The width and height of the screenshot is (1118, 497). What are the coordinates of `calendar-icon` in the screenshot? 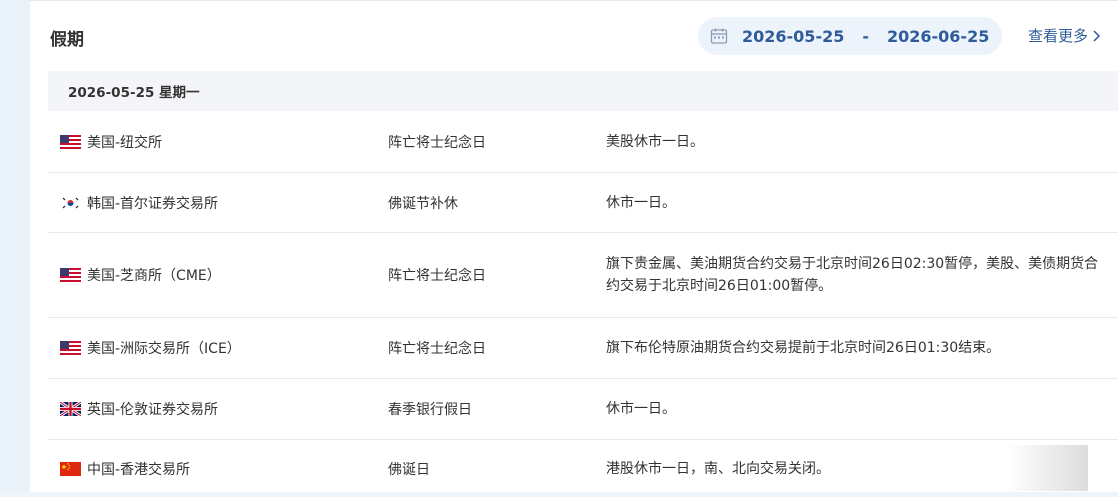 It's located at (719, 36).